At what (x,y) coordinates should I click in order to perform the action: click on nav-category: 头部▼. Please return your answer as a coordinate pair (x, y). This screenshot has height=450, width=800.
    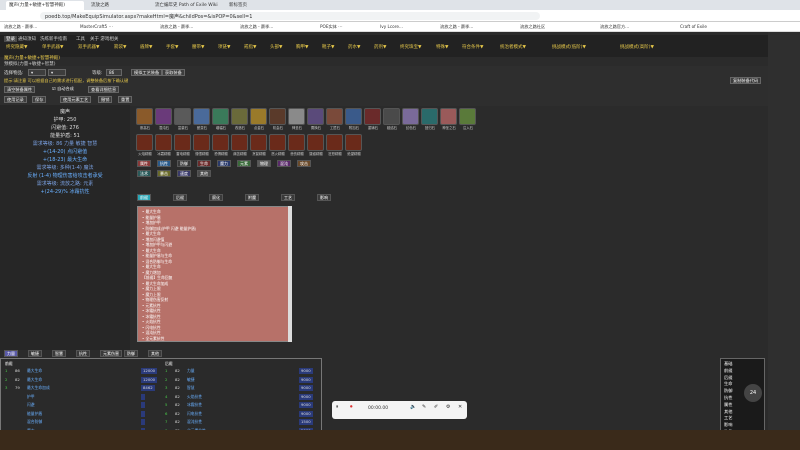
    Looking at the image, I should click on (276, 47).